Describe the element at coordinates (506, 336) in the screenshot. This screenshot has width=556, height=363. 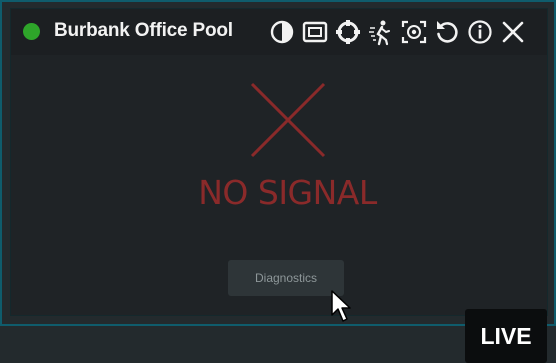
I see `live-badge: LIVE` at that location.